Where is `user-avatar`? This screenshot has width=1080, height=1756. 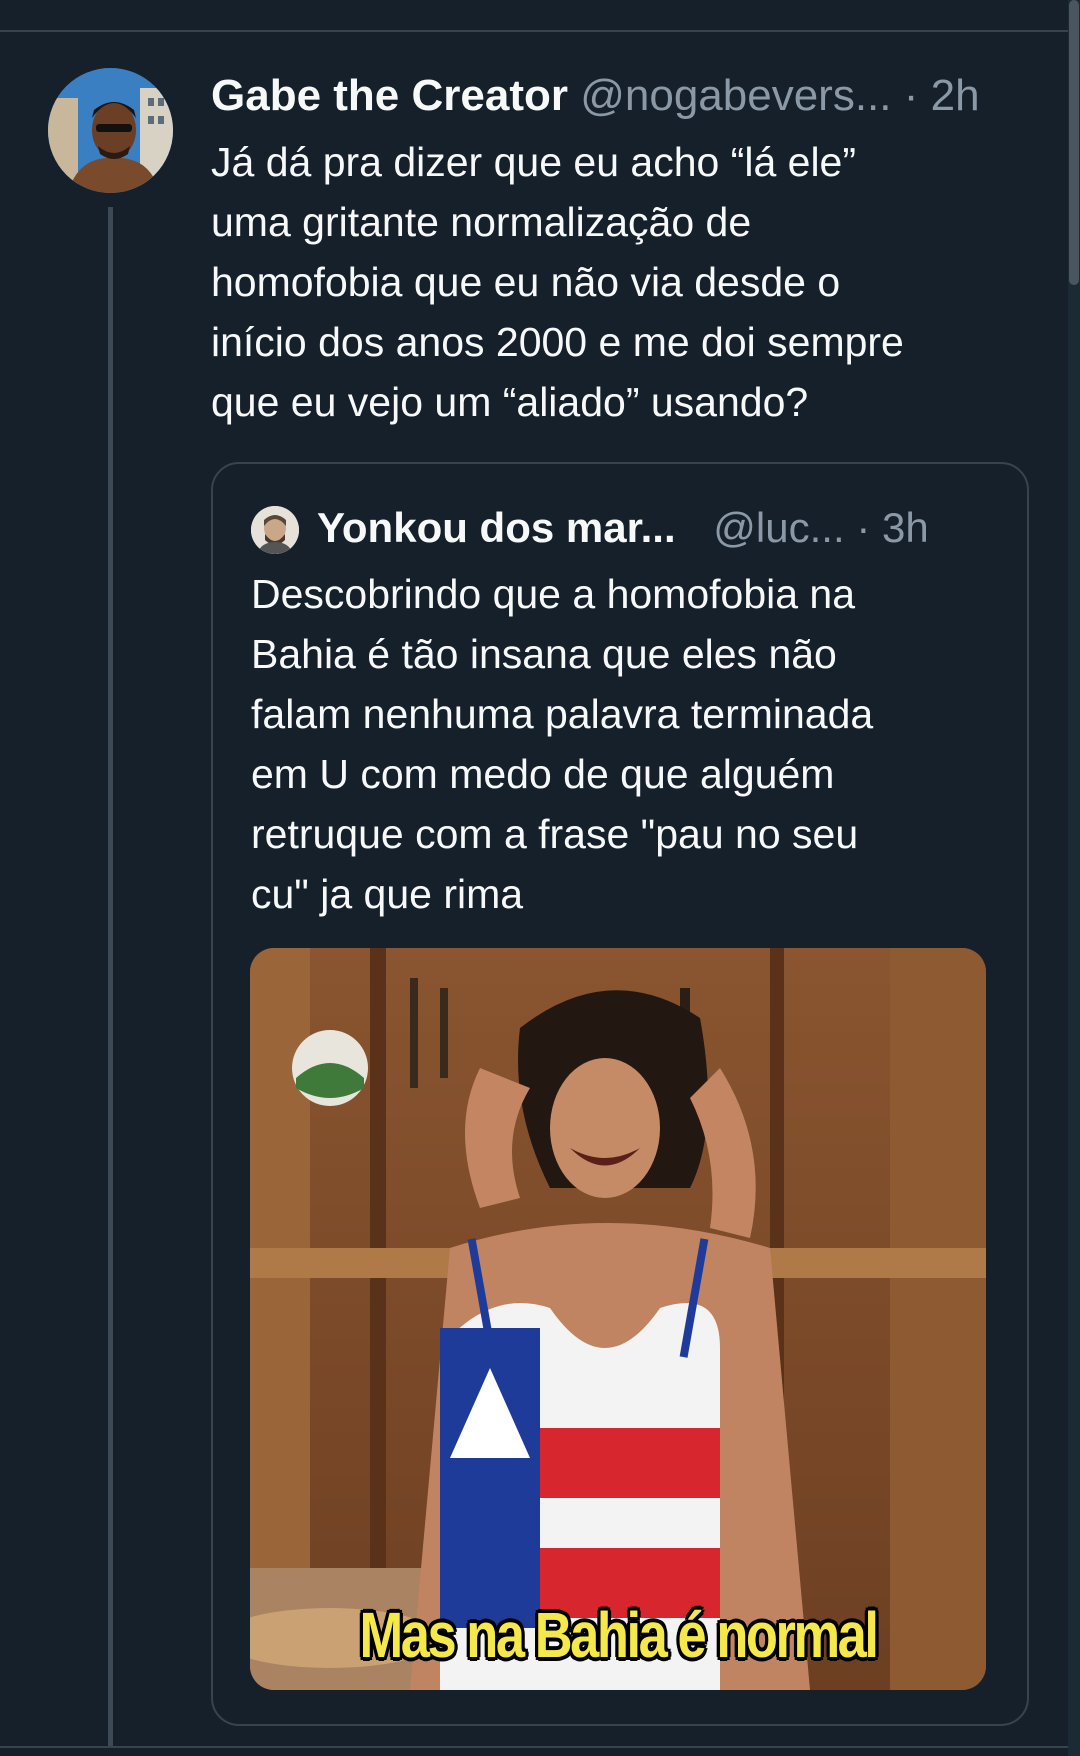
user-avatar is located at coordinates (110, 130).